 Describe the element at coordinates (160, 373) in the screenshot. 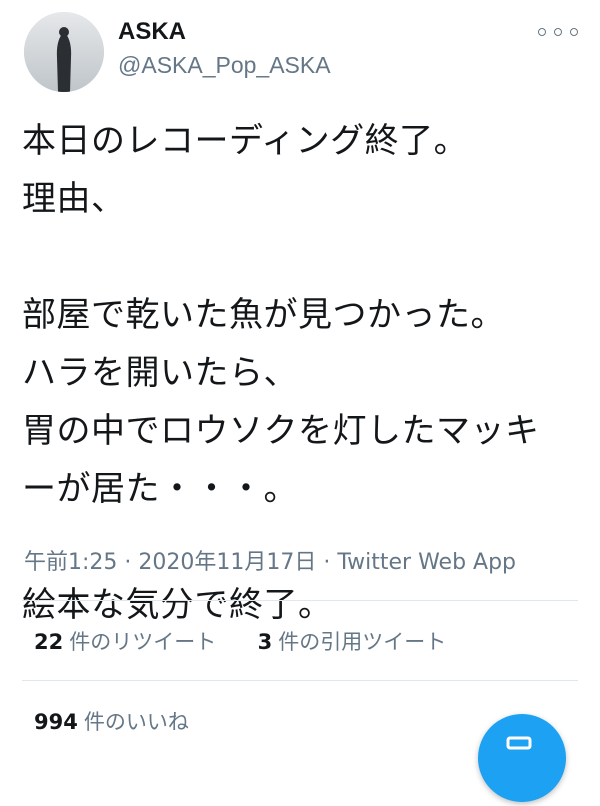

I see `tweet-line: ハラを開いたら、` at that location.